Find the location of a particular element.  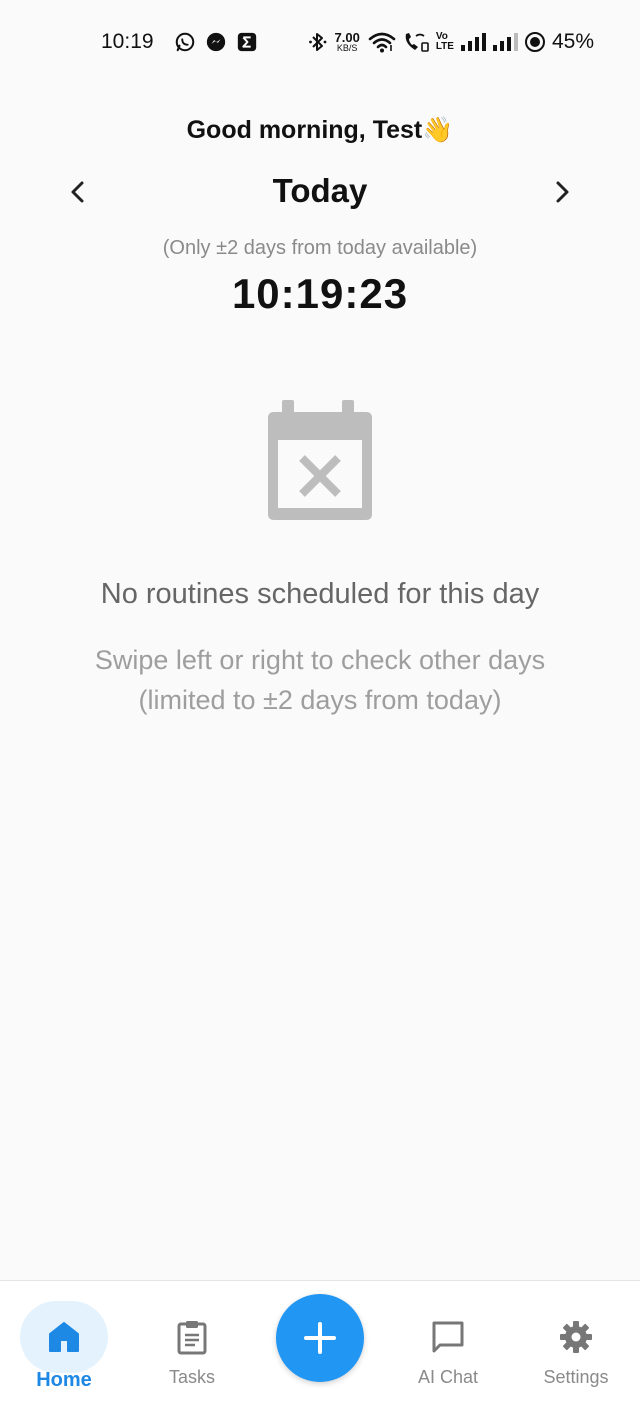

nav-item-home: Home is located at coordinates (64, 1351).